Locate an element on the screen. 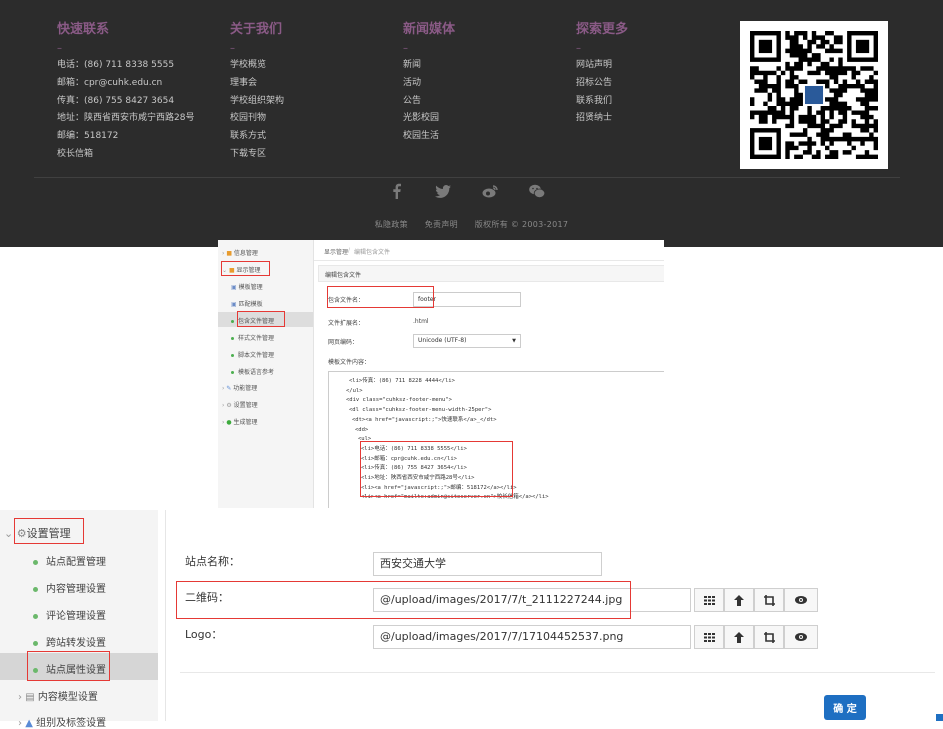 This screenshot has width=943, height=729. sidebar-item-style: 样式文件管理 is located at coordinates (252, 337).